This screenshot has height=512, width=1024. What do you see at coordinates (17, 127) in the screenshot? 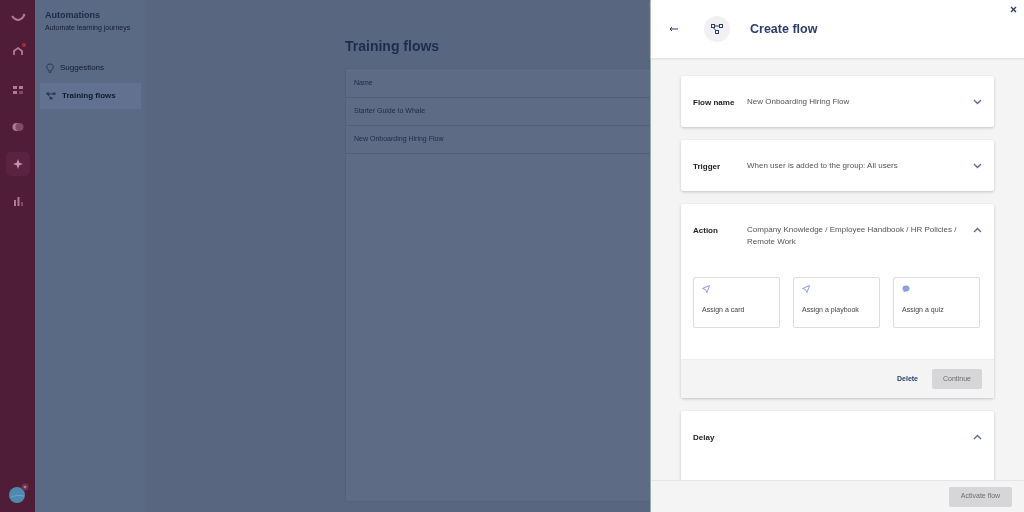
I see `contrast-icon` at bounding box center [17, 127].